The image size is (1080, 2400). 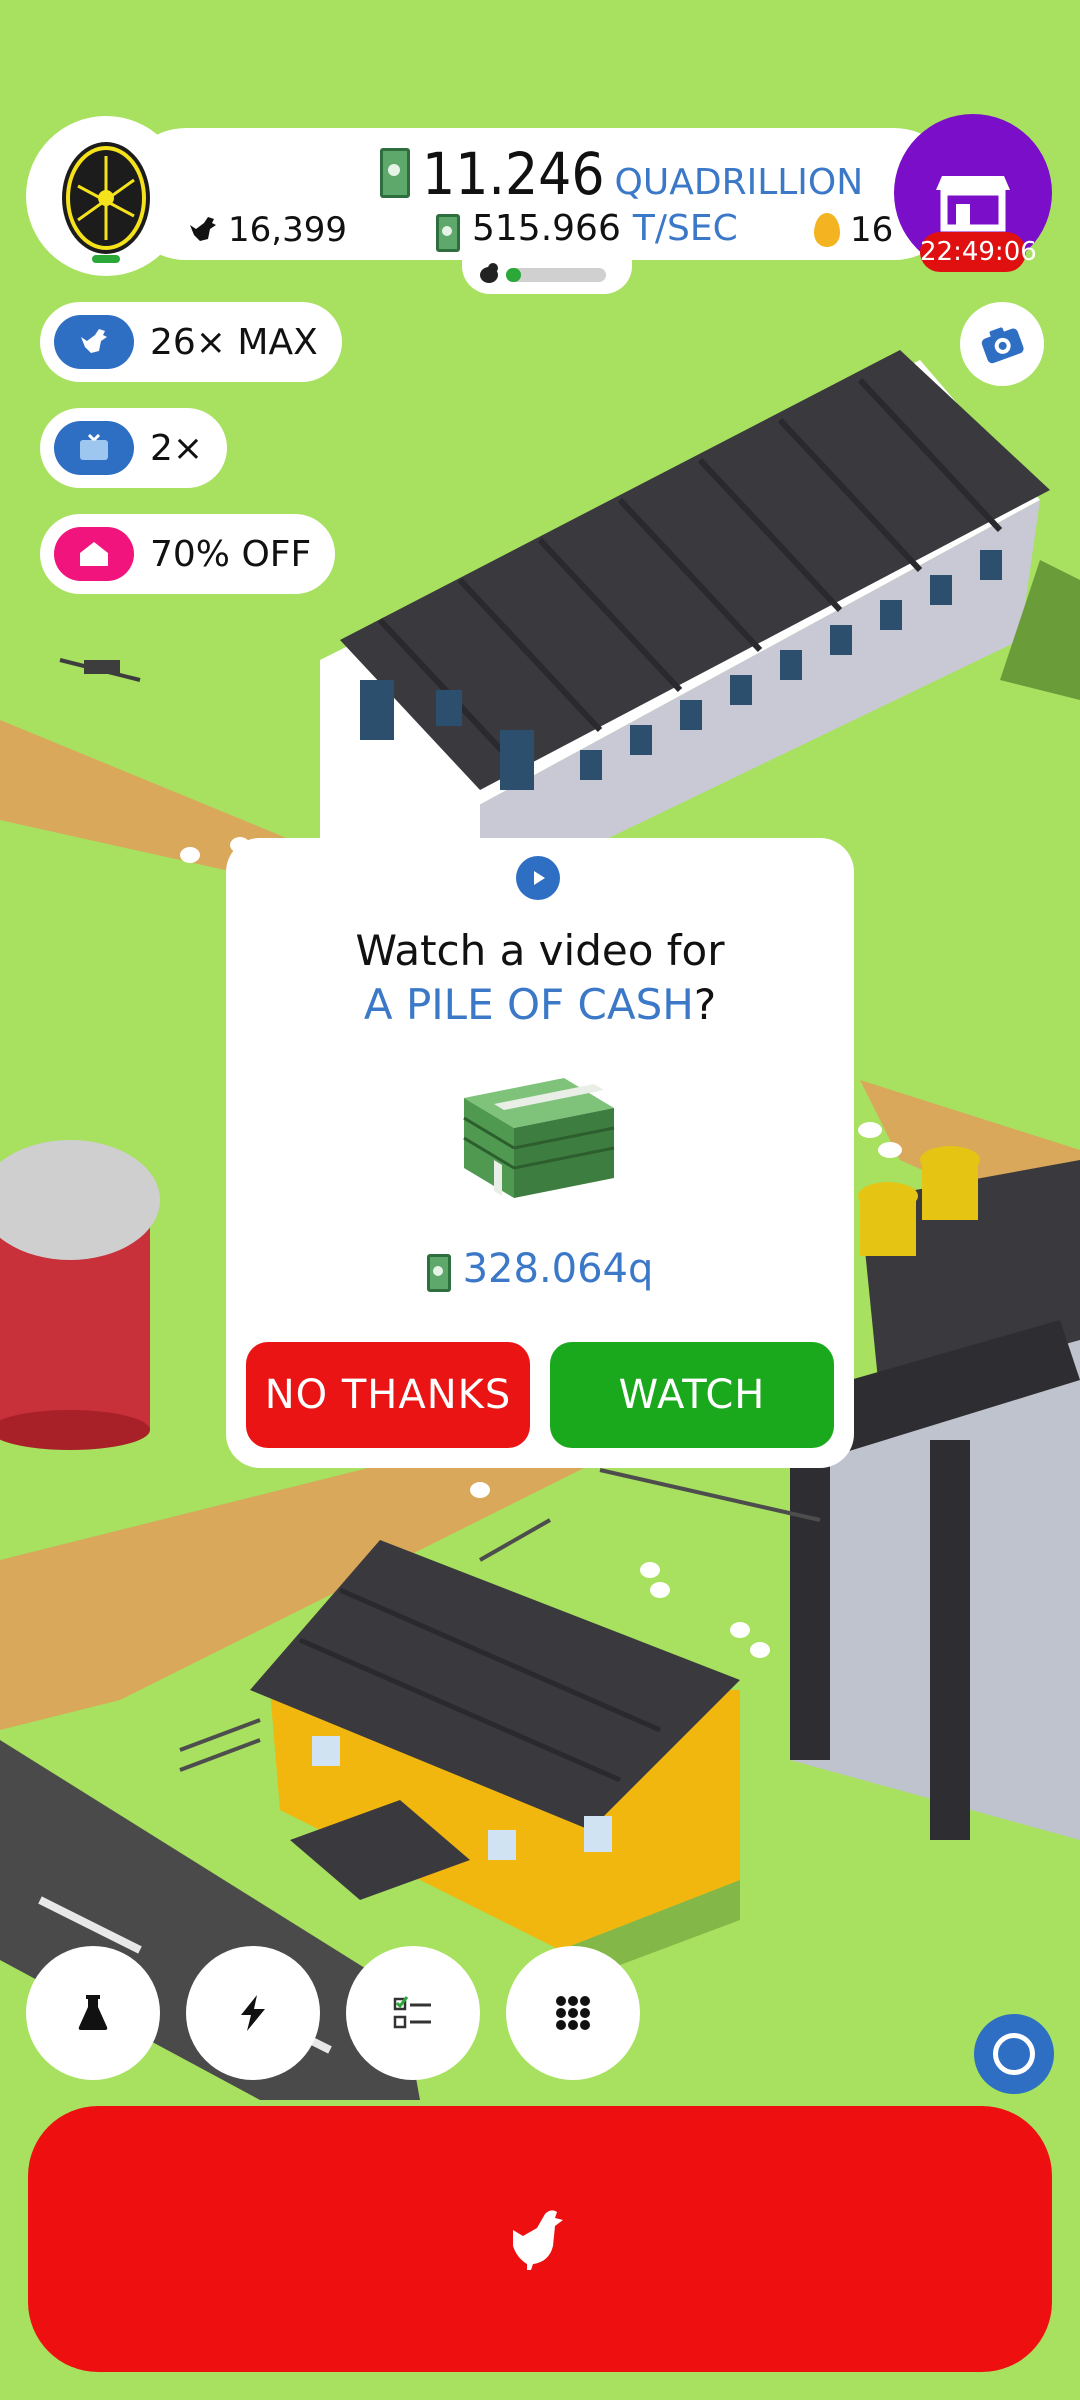 What do you see at coordinates (528, 1004) in the screenshot?
I see `reward-name: A PILE OF CASH` at bounding box center [528, 1004].